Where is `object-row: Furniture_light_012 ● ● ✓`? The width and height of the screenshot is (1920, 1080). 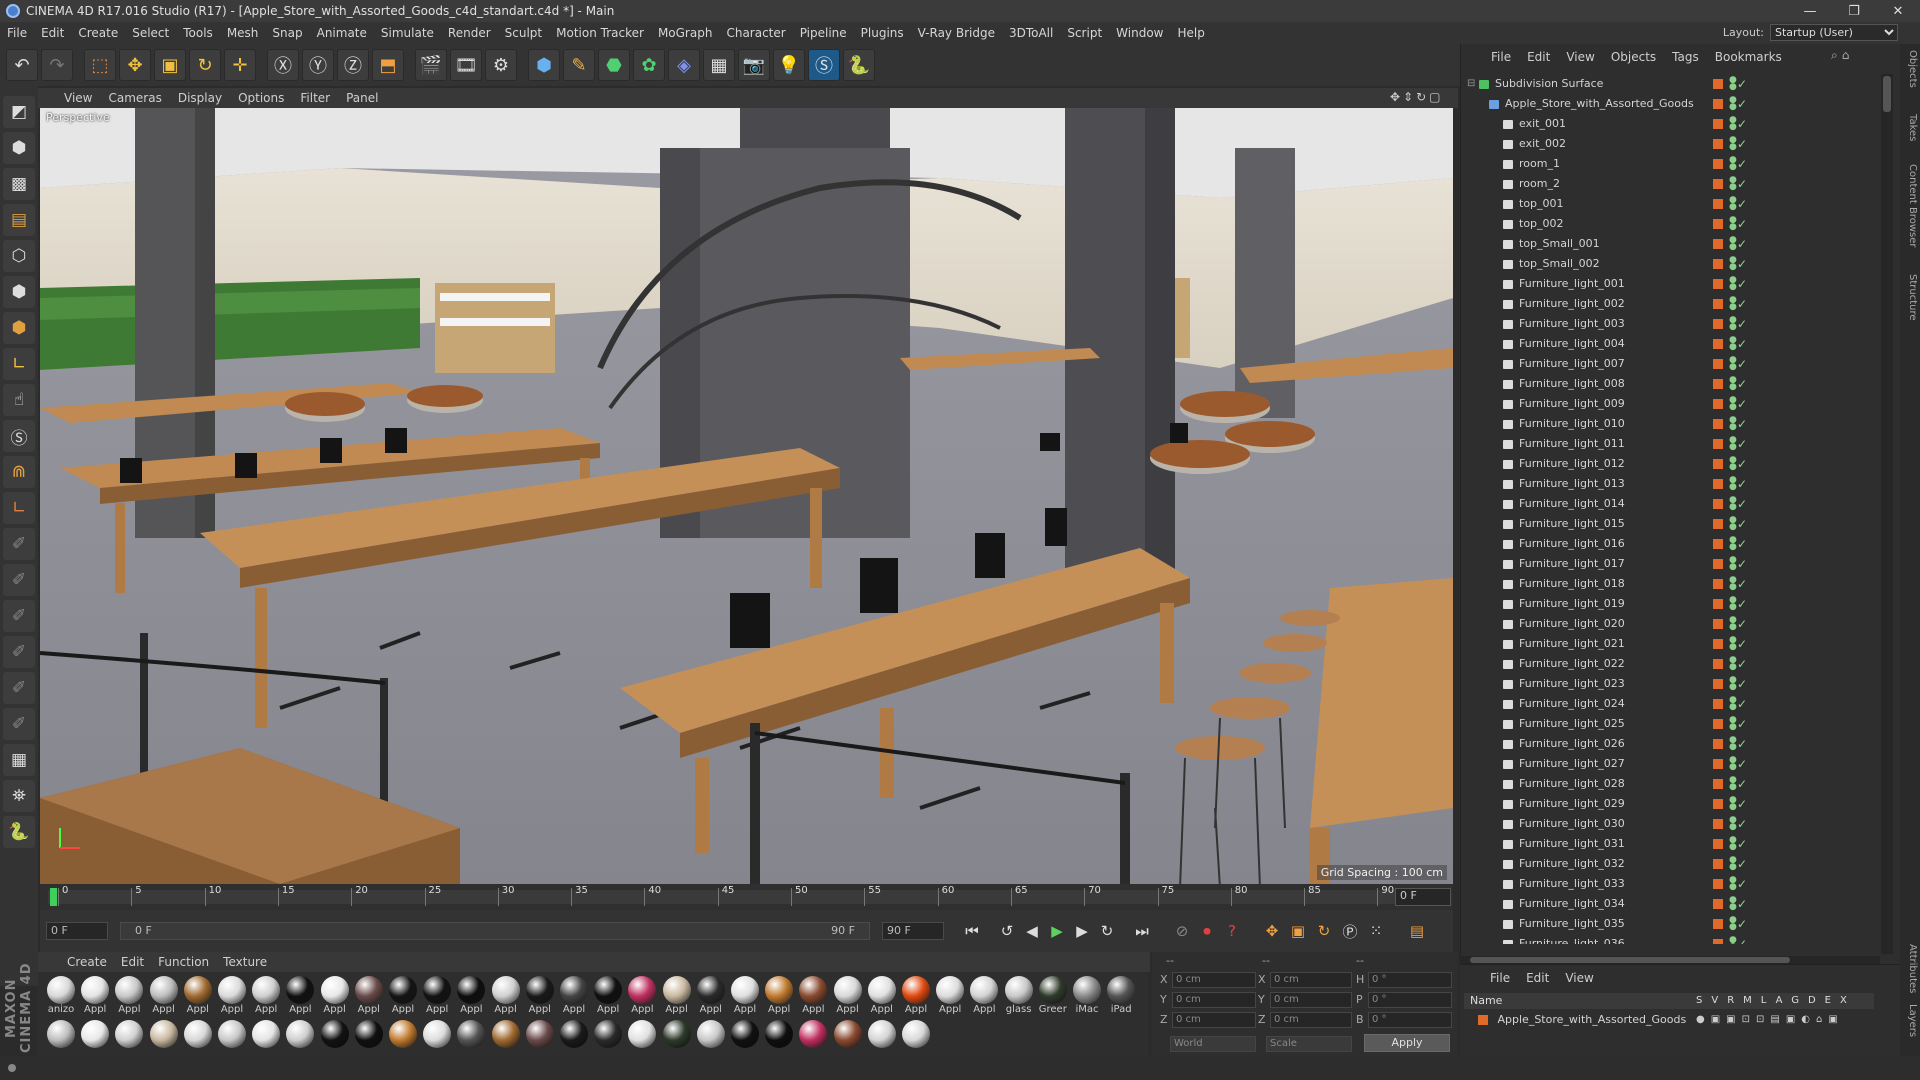 object-row: Furniture_light_012 ● ● ✓ is located at coordinates (1671, 464).